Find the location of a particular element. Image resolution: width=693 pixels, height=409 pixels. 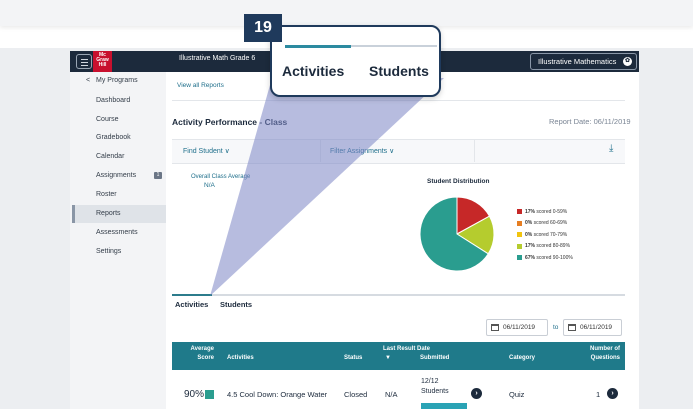

callout-tab-students: Students is located at coordinates (399, 71).